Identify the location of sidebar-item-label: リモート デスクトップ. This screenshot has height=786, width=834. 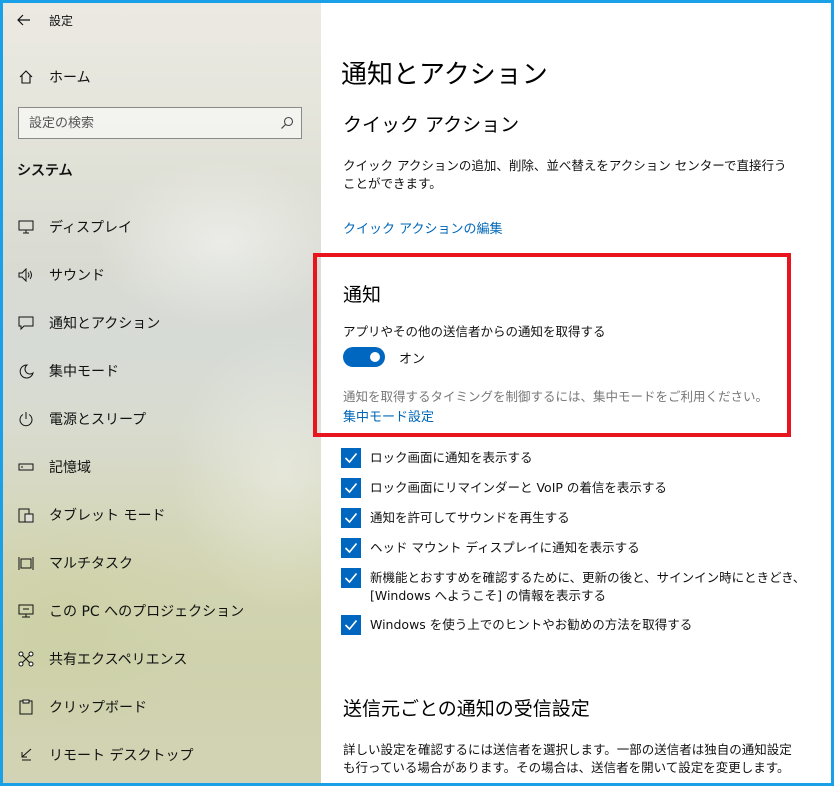
(121, 756).